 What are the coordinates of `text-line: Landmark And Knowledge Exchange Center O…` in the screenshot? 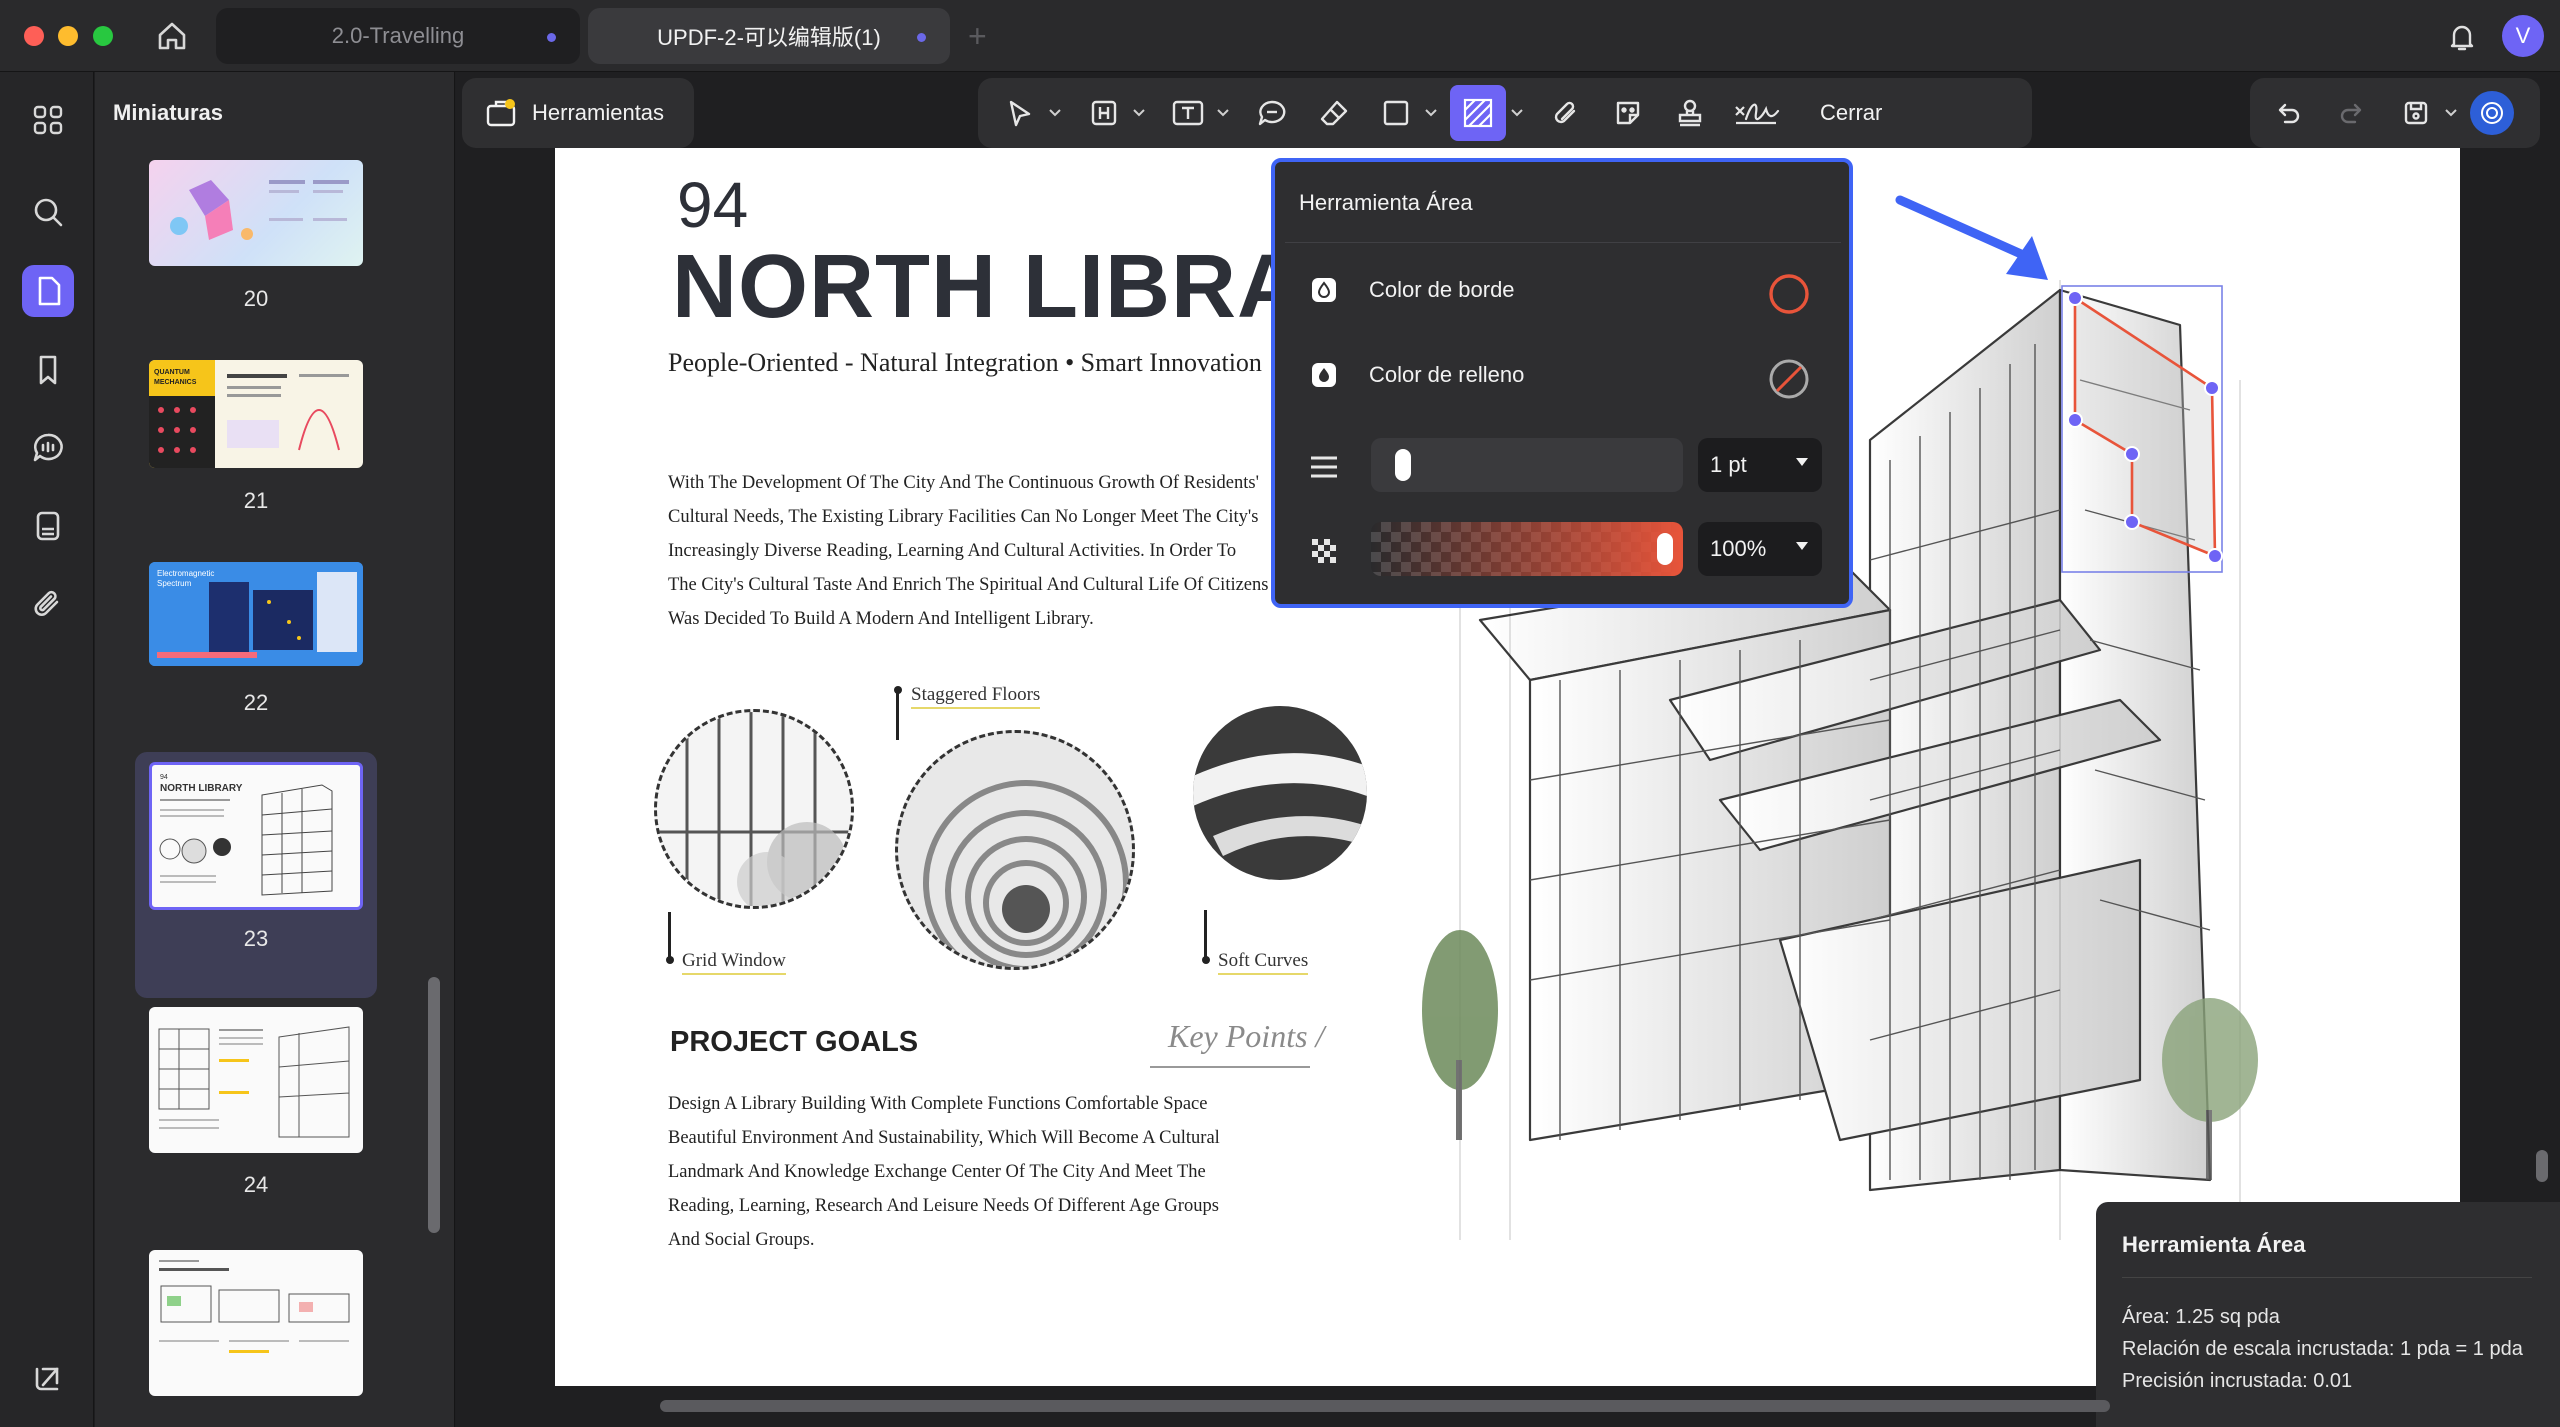 It's located at (937, 1172).